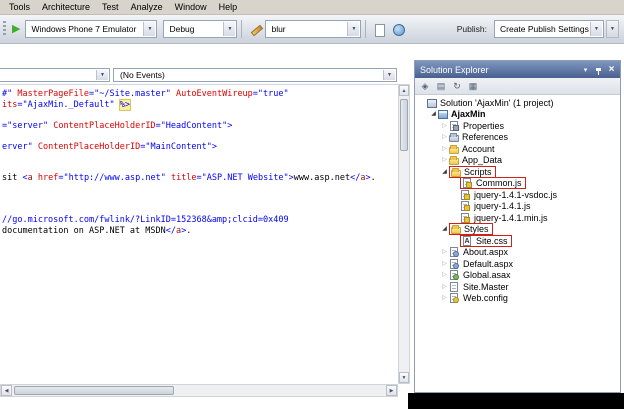 The image size is (624, 409). What do you see at coordinates (55, 75) in the screenshot?
I see `object-dropdown: ▼` at bounding box center [55, 75].